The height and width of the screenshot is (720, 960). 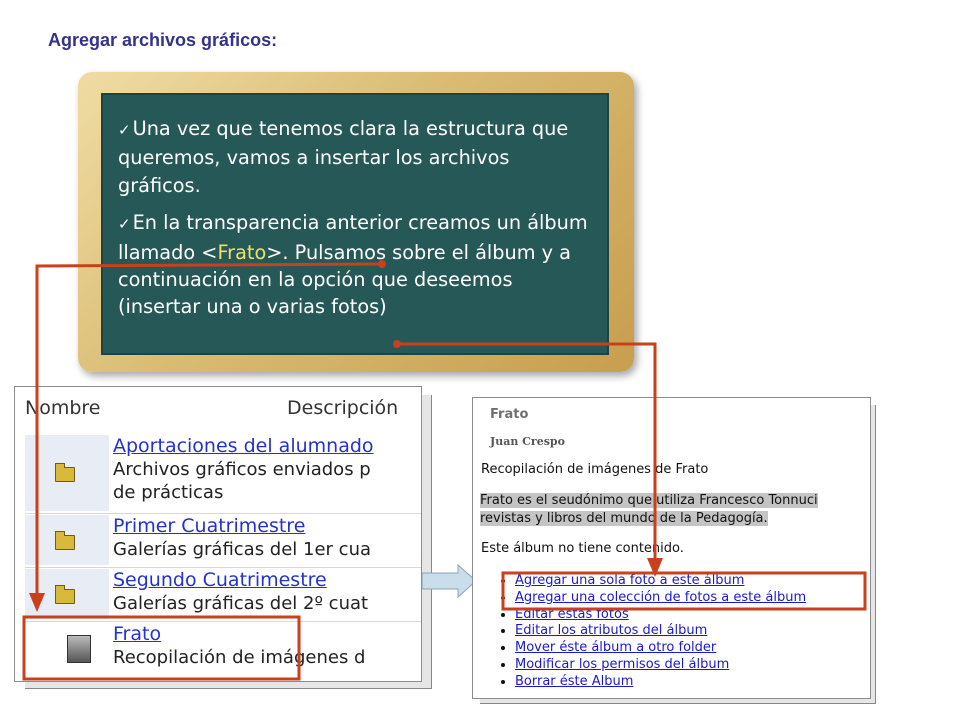 What do you see at coordinates (161, 648) in the screenshot?
I see `frato-row-highlight` at bounding box center [161, 648].